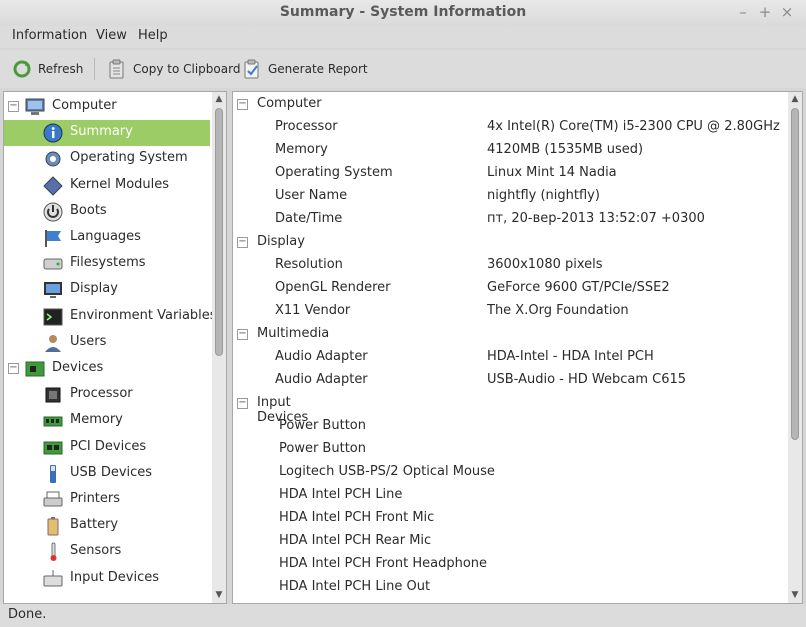 The height and width of the screenshot is (627, 806). I want to click on tree-item-summary: Summary, so click(107, 133).